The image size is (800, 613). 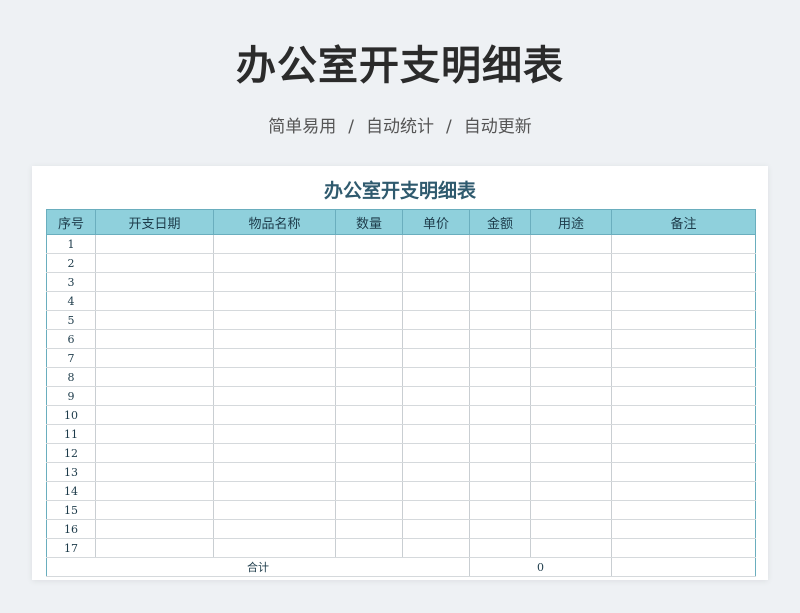 I want to click on row-number: 2, so click(x=71, y=263).